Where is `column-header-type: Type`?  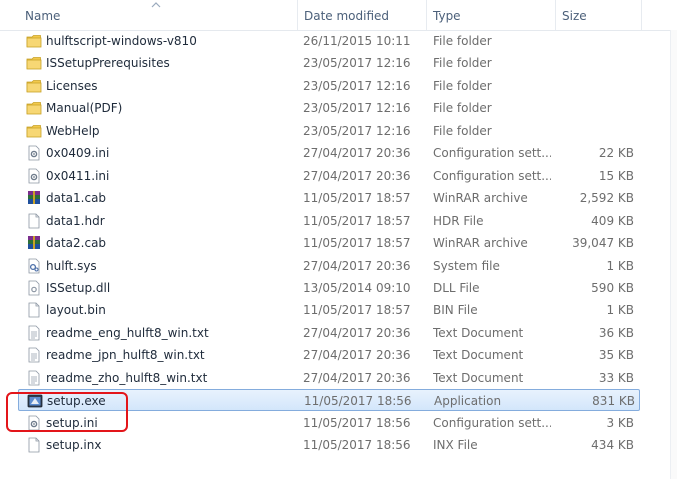
column-header-type: Type is located at coordinates (493, 15).